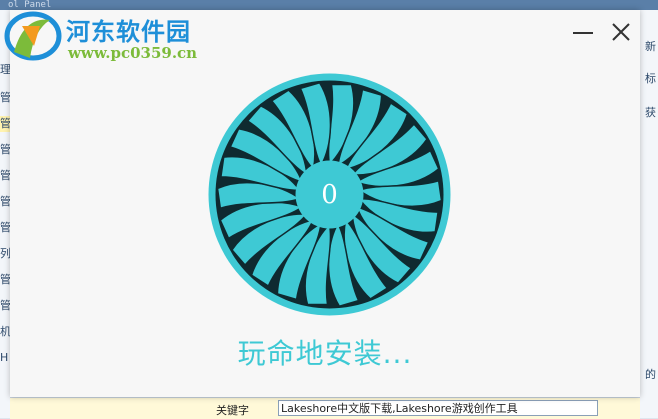 This screenshot has width=658, height=419. I want to click on watermark-site-name: 河东软件园, so click(128, 32).